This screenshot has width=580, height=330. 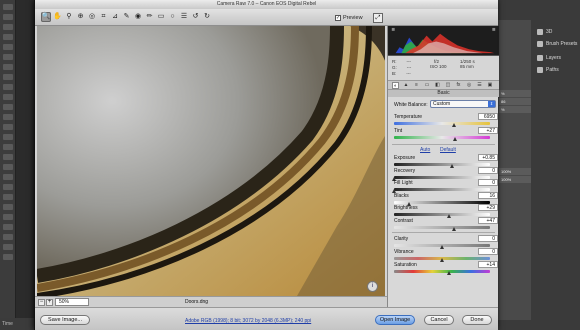 What do you see at coordinates (207, 17) in the screenshot?
I see `rotate-right-icon: ↻` at bounding box center [207, 17].